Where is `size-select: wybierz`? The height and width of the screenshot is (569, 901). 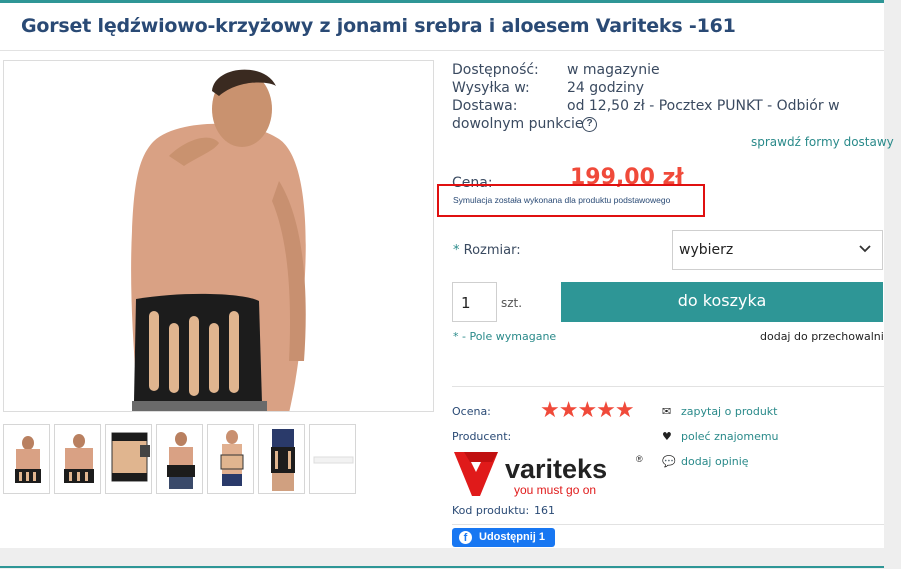
size-select: wybierz is located at coordinates (777, 250).